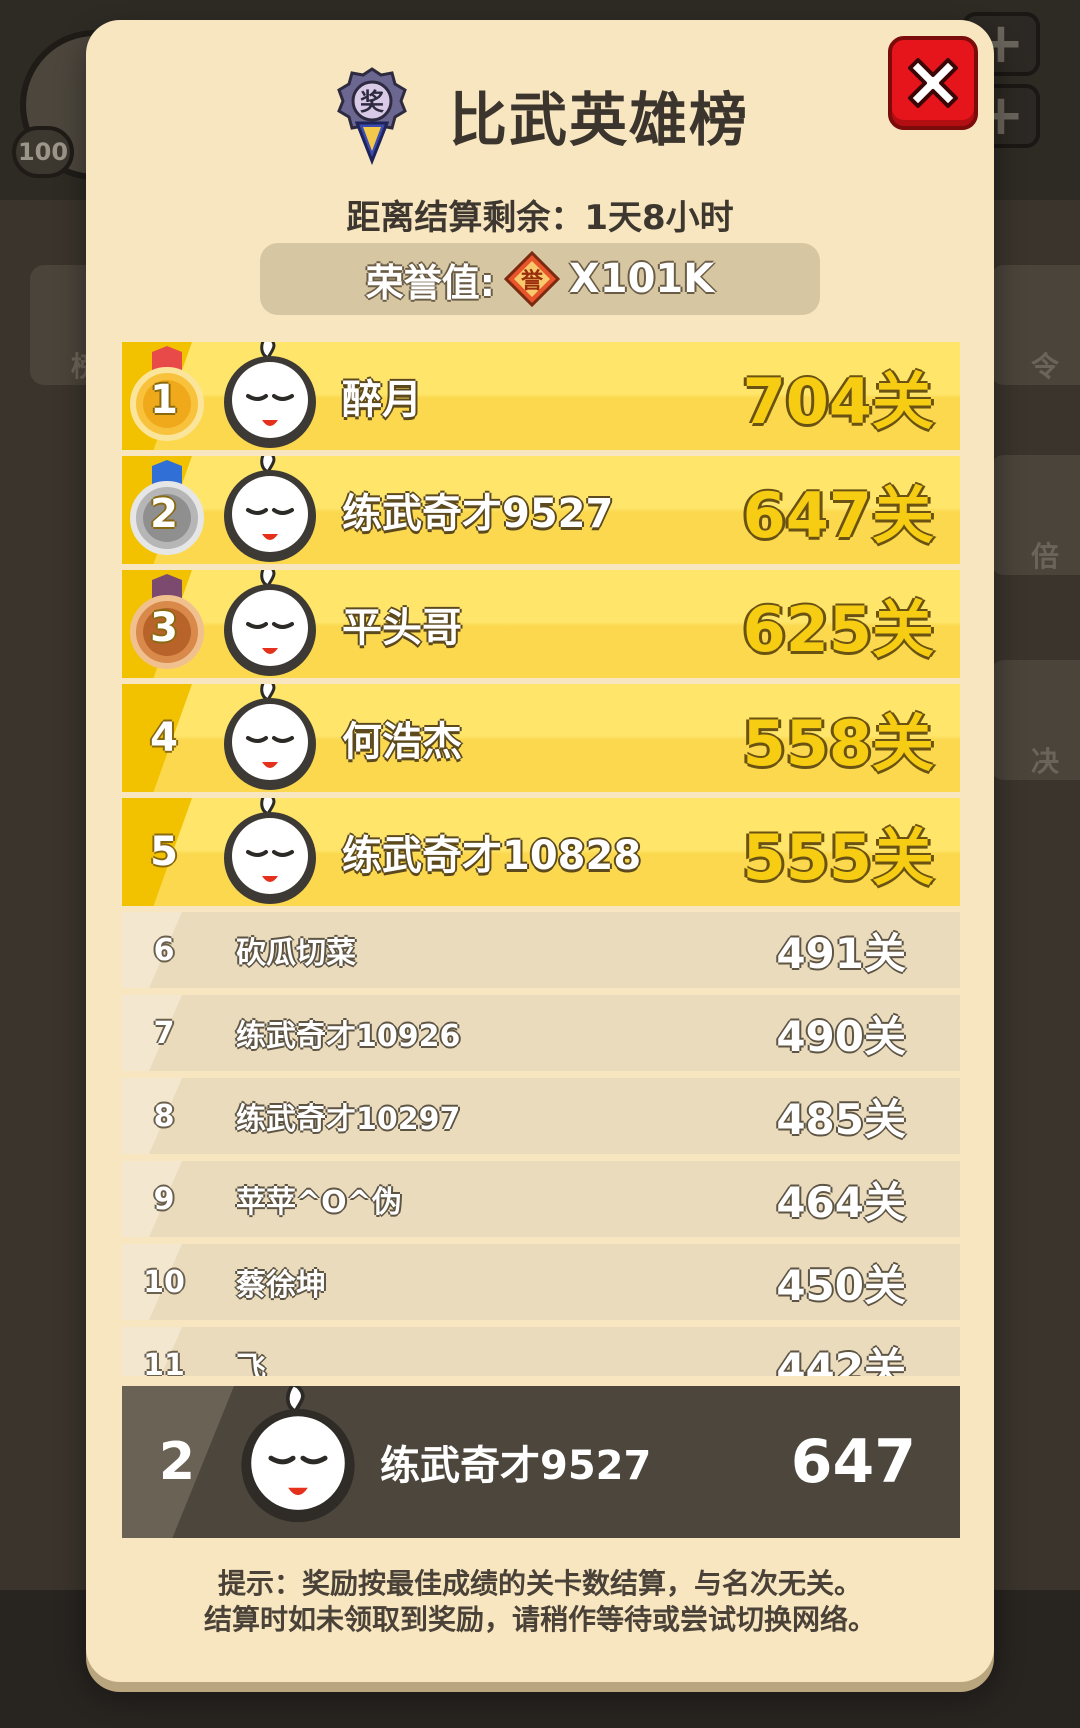 The height and width of the screenshot is (1728, 1080). Describe the element at coordinates (516, 1466) in the screenshot. I see `my-player-name: 练武奇才9527` at that location.